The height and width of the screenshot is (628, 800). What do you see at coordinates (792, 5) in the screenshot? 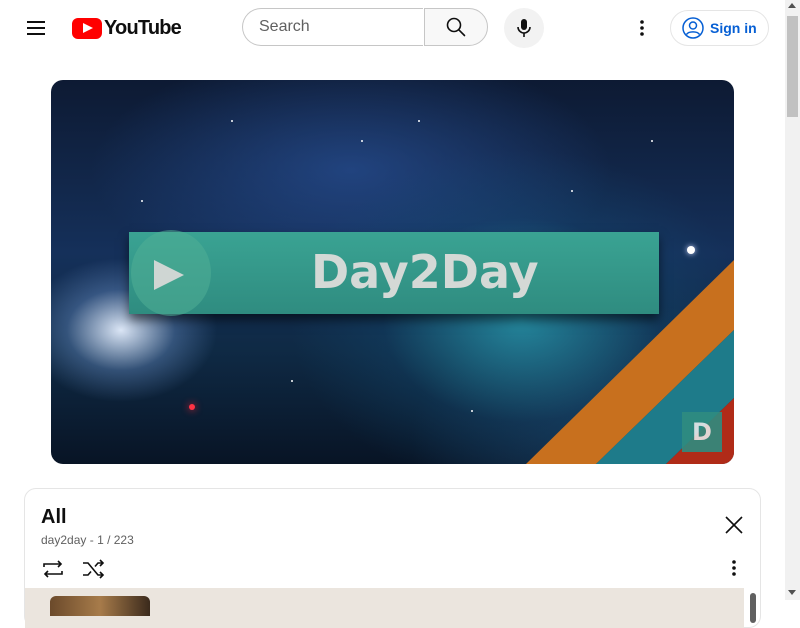
I see `scroll-up-arrow` at bounding box center [792, 5].